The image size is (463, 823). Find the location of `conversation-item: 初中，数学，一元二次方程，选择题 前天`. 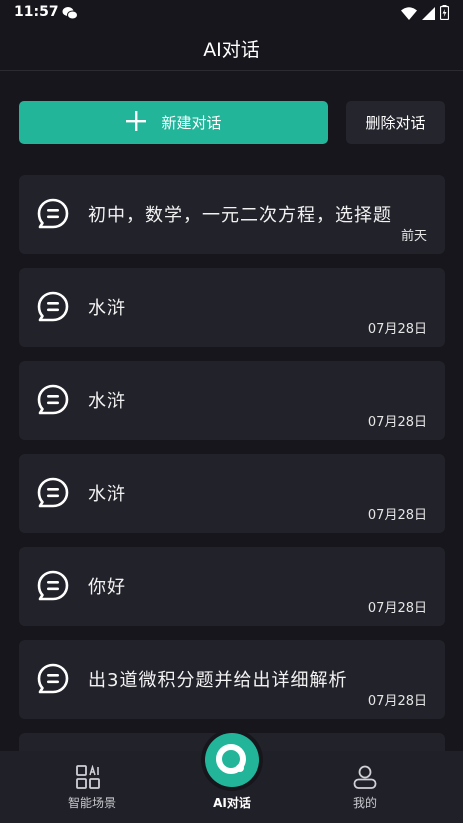

conversation-item: 初中，数学，一元二次方程，选择题 前天 is located at coordinates (232, 214).